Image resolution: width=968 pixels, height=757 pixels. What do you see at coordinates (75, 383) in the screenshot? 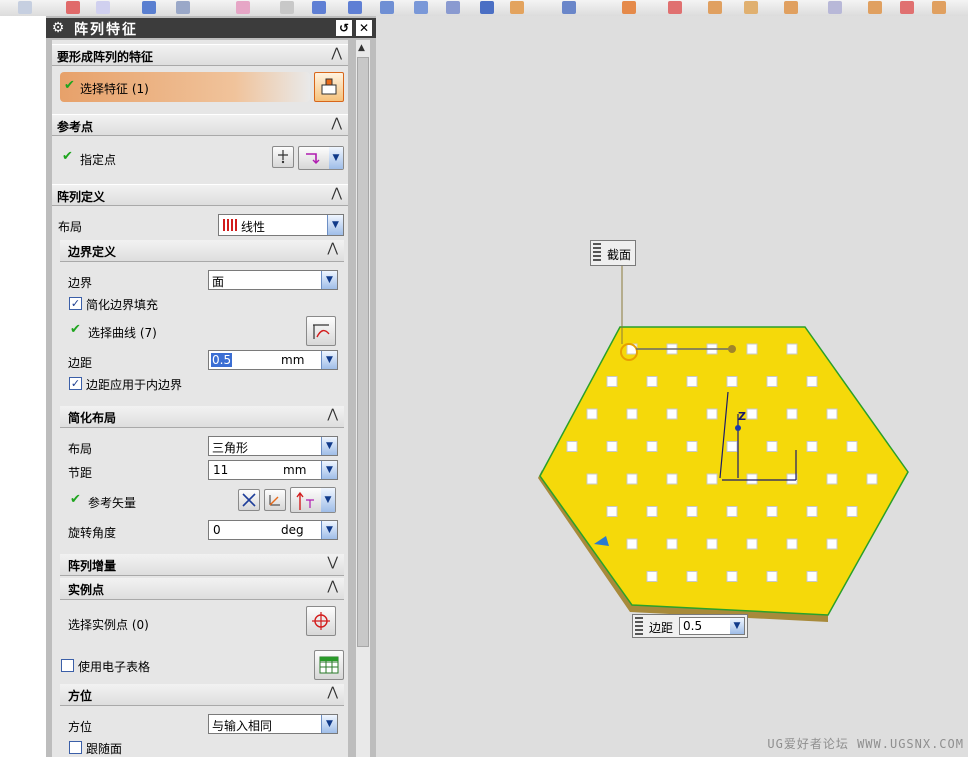
I see `inner-boundary-checkbox: ✓` at bounding box center [75, 383].